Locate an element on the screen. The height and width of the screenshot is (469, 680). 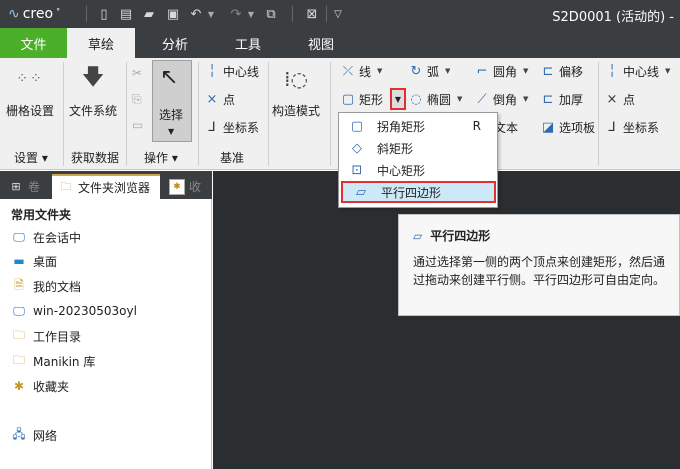
star-folder-icon: ✱ is located at coordinates (19, 386).